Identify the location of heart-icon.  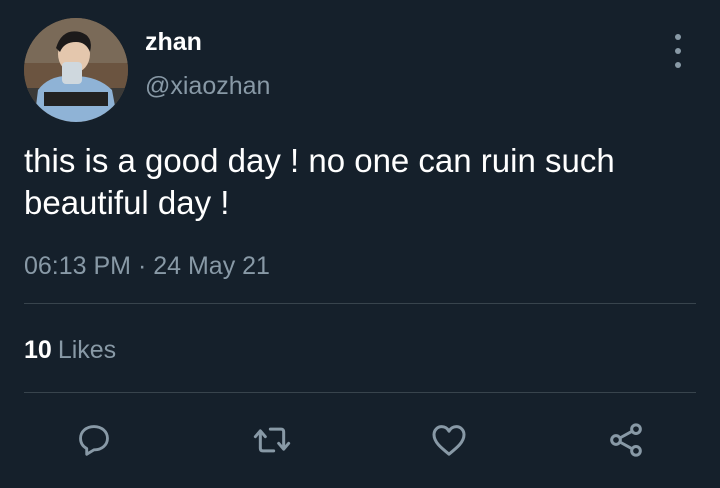
(449, 440).